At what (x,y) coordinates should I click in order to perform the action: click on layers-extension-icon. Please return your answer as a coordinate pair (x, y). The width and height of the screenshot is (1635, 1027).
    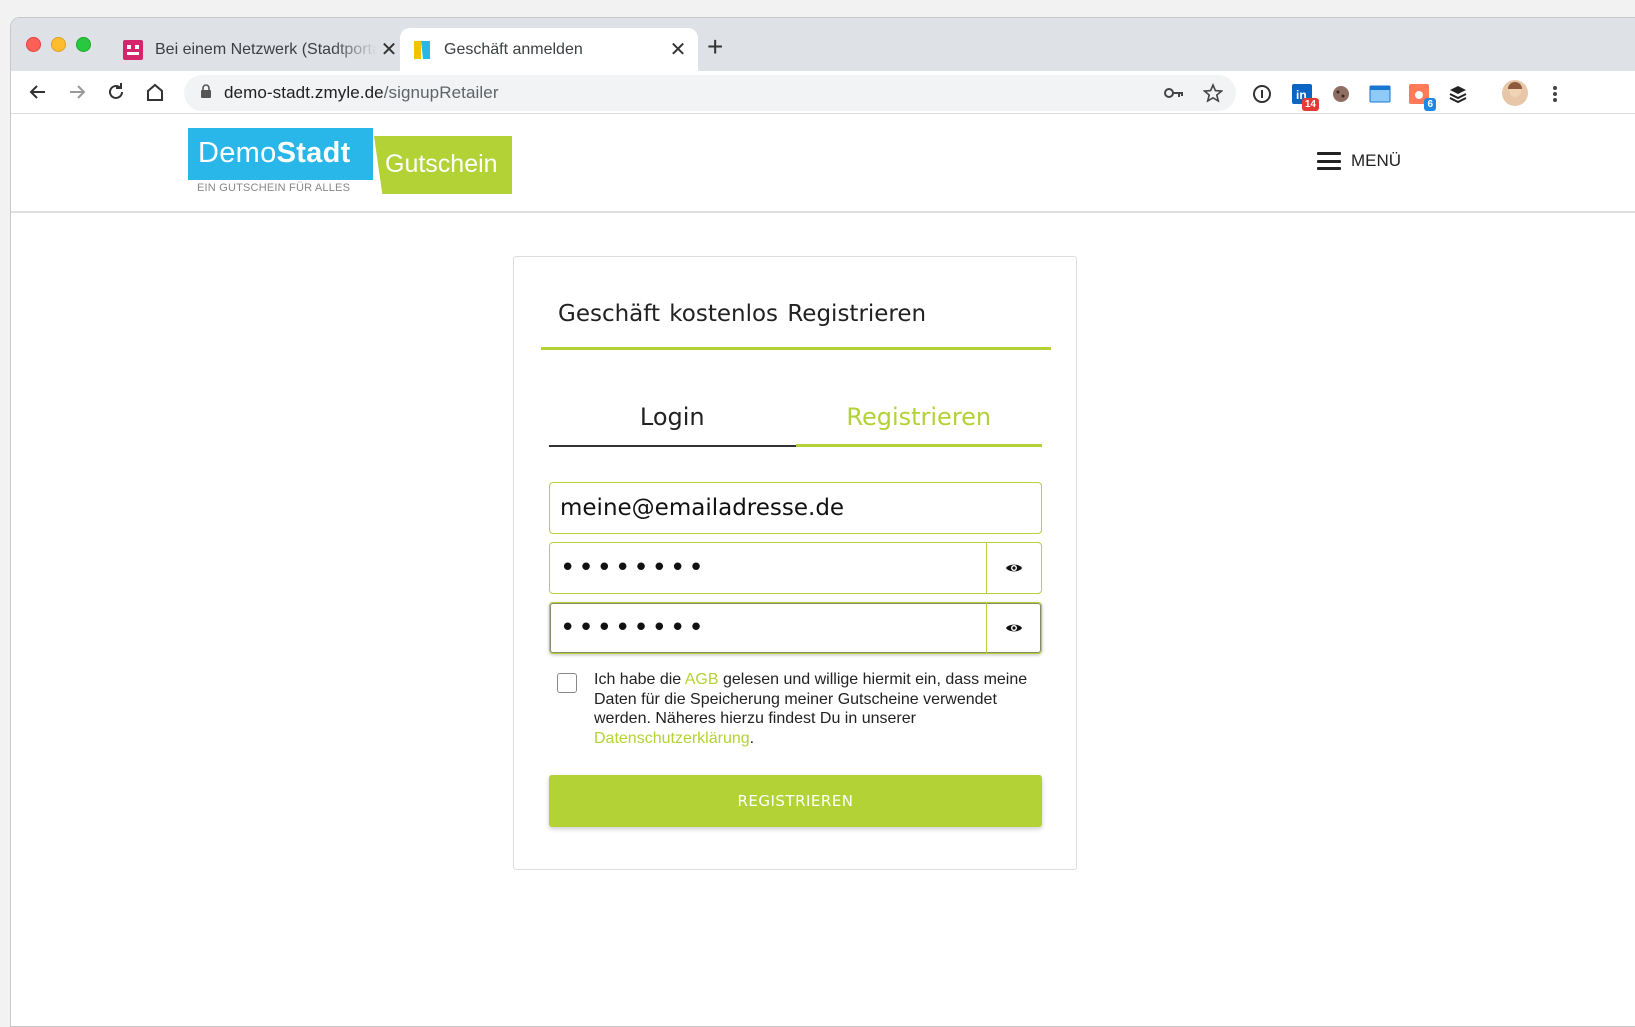
    Looking at the image, I should click on (1458, 94).